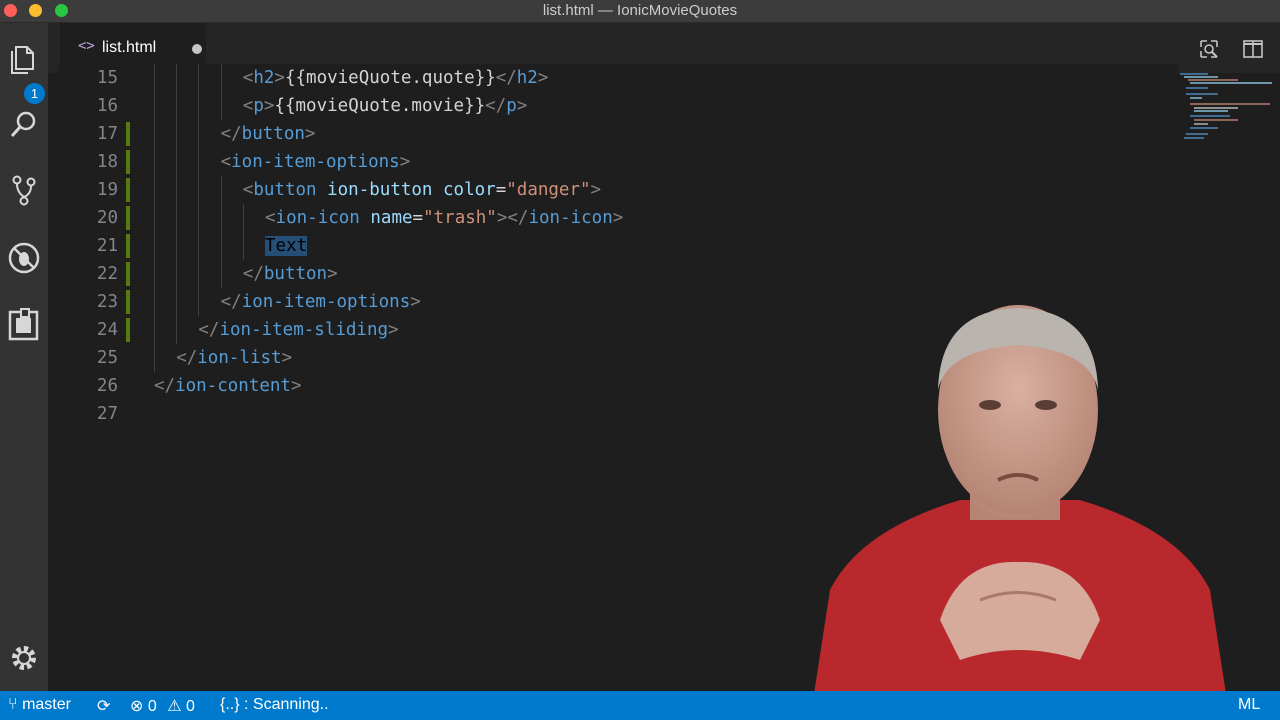  Describe the element at coordinates (1253, 49) in the screenshot. I see `split-editor-icon` at that location.